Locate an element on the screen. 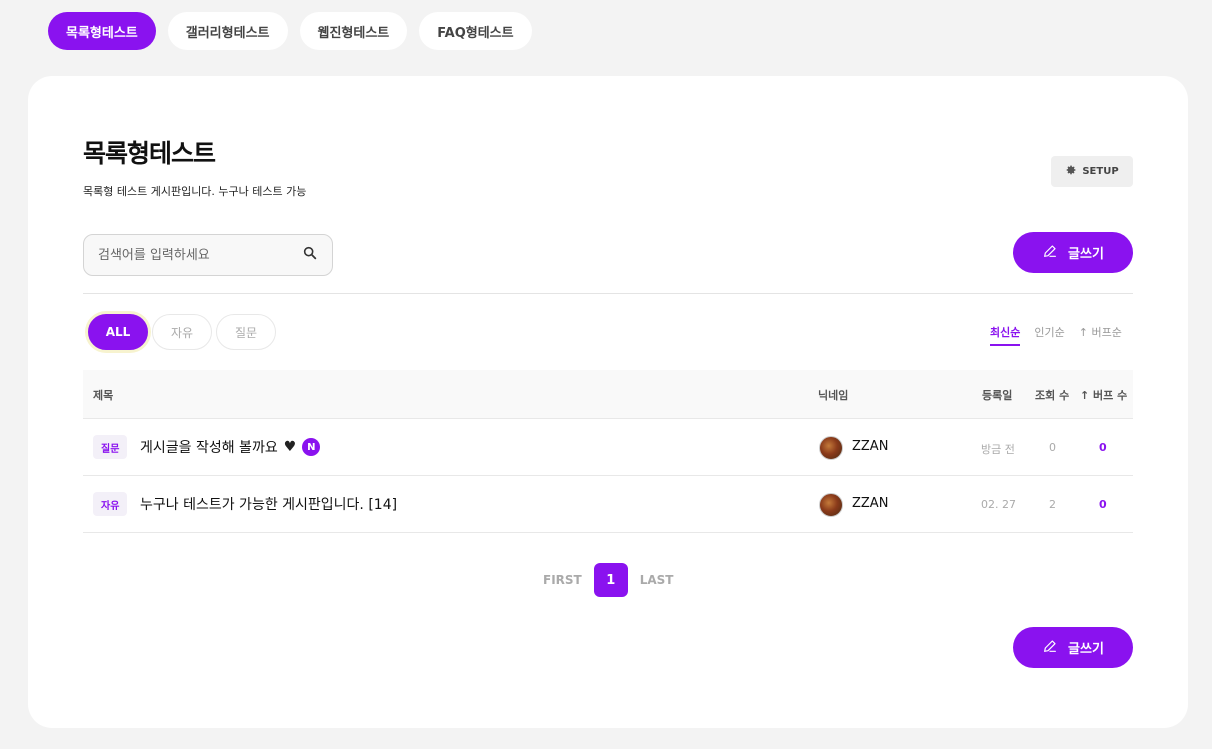  post-date: 방금 전 is located at coordinates (998, 449).